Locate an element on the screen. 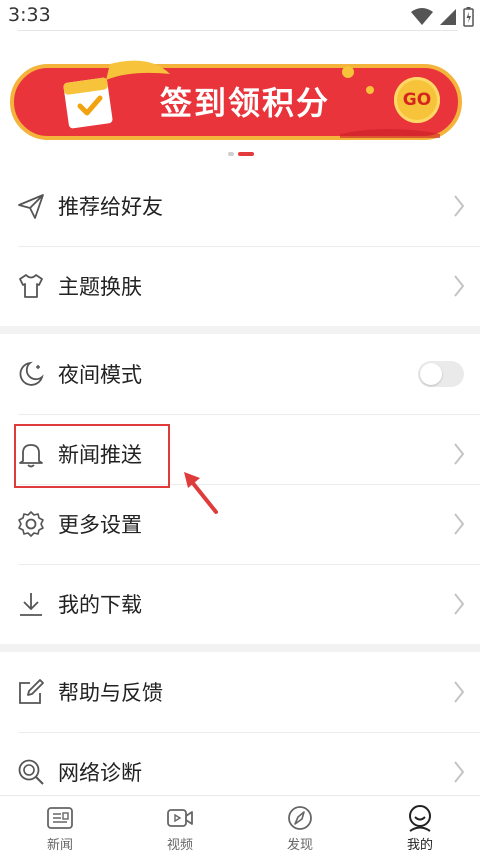 This screenshot has height=855, width=480. magnifier-icon is located at coordinates (31, 772).